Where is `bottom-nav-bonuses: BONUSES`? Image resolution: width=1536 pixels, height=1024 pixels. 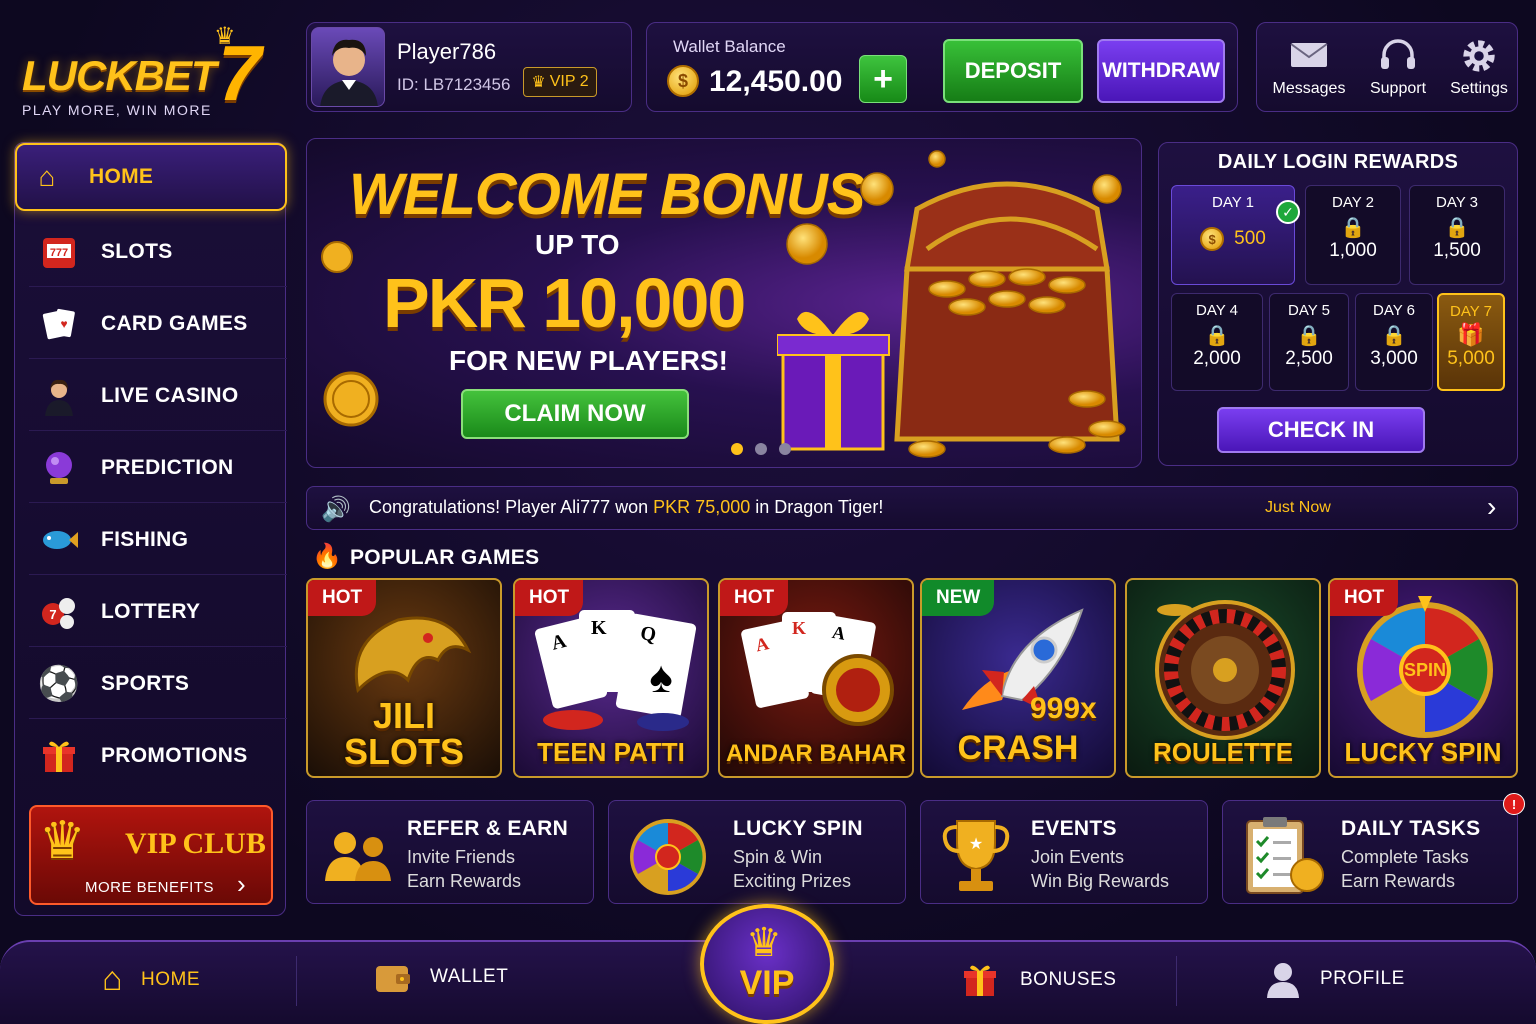
bottom-nav-bonuses: BONUSES is located at coordinates (1038, 980).